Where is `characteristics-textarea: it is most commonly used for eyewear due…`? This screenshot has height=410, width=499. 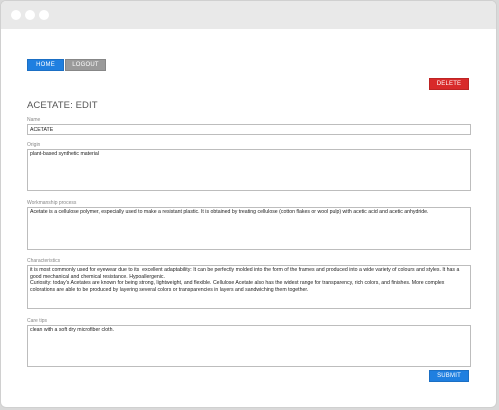 characteristics-textarea: it is most commonly used for eyewear due… is located at coordinates (249, 287).